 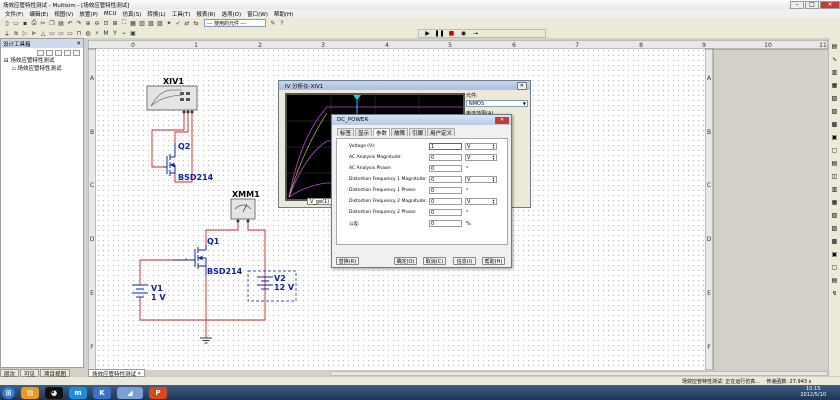 What do you see at coordinates (97, 33) in the screenshot?
I see `place-power-icon: ⚡` at bounding box center [97, 33].